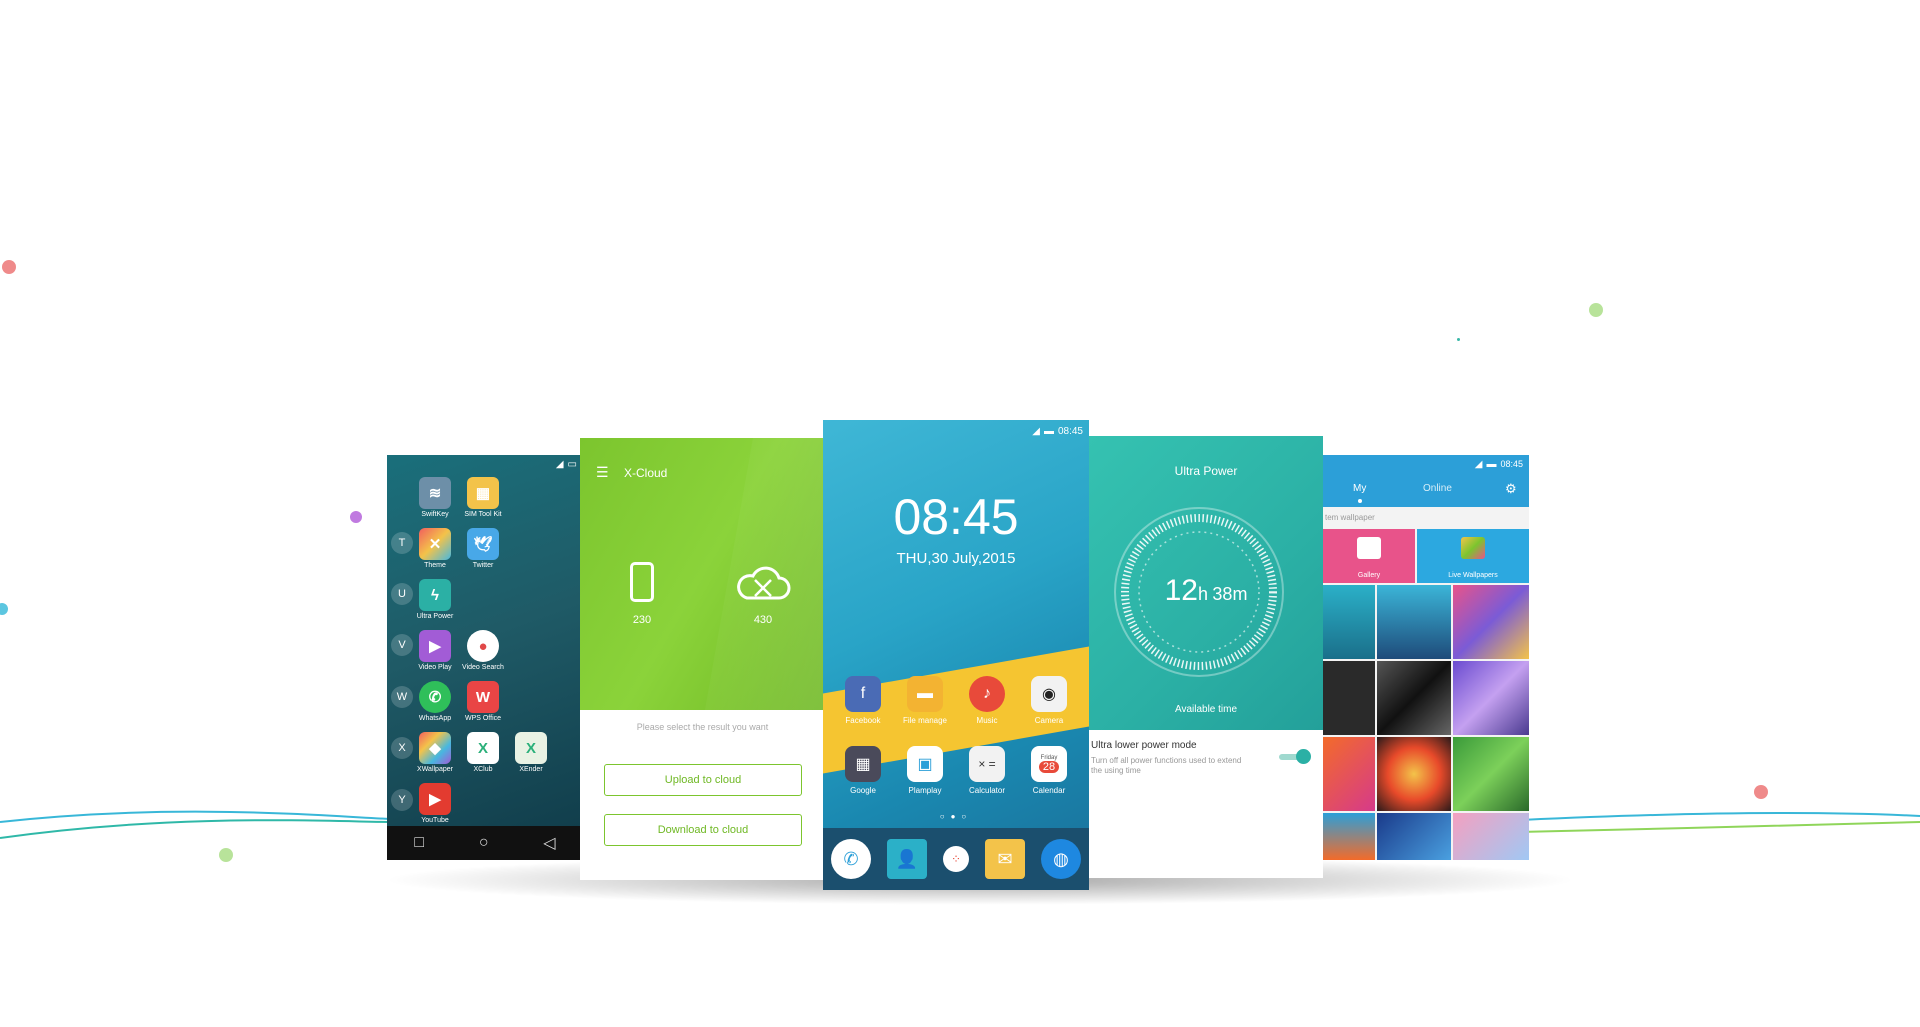  I want to click on youtube-icon: ▶, so click(435, 799).